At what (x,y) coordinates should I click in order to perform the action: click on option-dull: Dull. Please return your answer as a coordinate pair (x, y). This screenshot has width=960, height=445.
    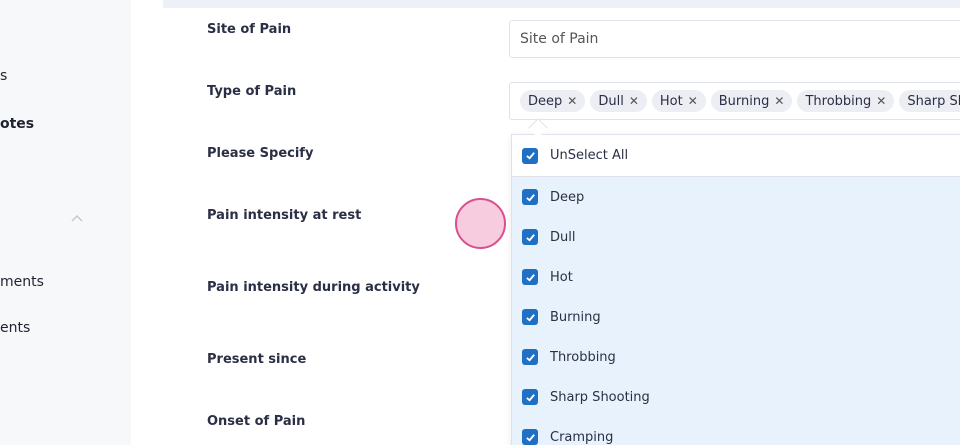
    Looking at the image, I should click on (736, 237).